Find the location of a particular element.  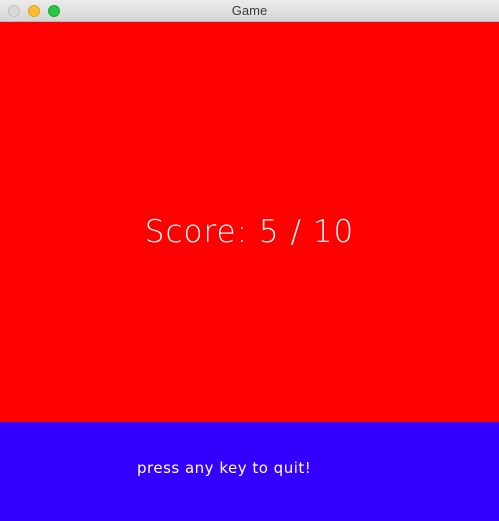

score-display: Score: 5 / 10 is located at coordinates (249, 232).